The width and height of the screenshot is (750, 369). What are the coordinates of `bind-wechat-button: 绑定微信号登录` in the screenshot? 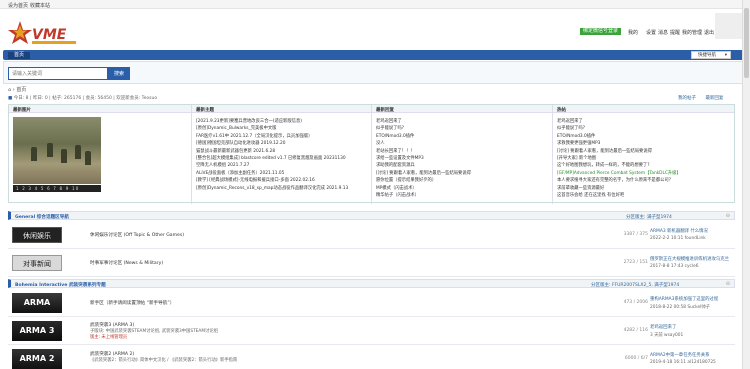 It's located at (601, 31).